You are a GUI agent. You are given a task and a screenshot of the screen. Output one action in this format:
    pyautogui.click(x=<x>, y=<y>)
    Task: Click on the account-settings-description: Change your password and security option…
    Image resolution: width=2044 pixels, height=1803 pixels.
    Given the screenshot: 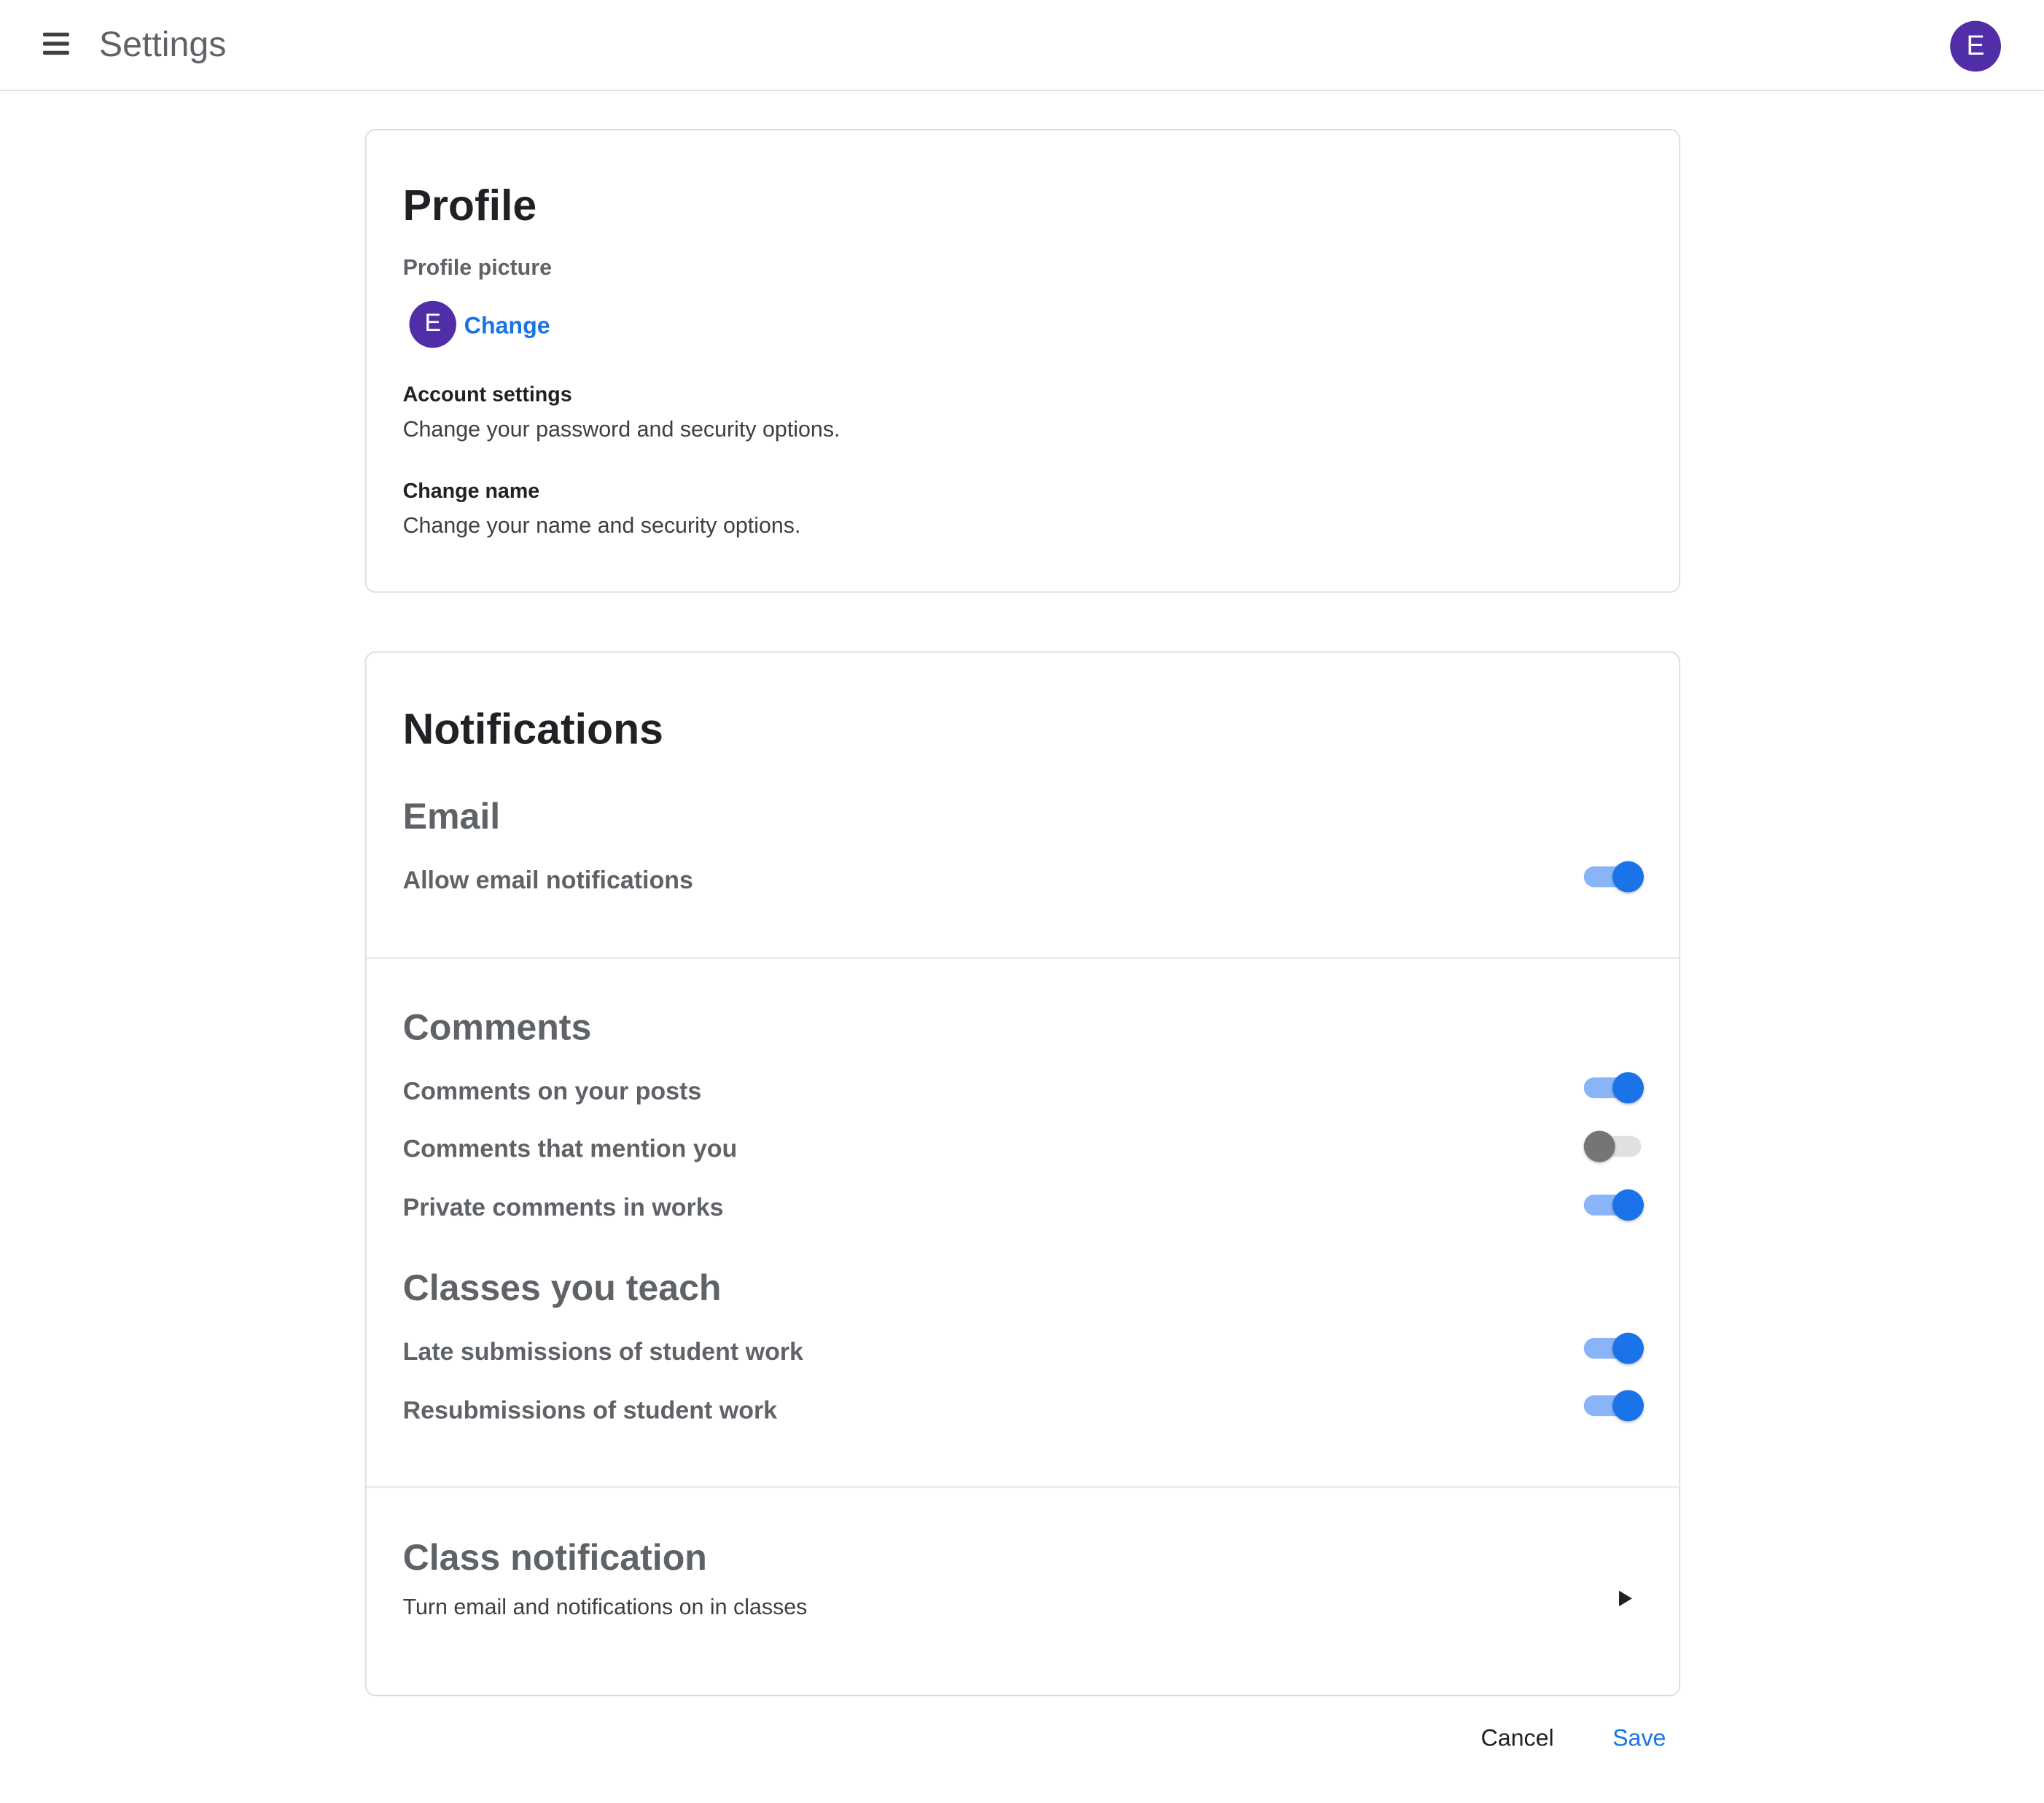 What is the action you would take?
    pyautogui.click(x=621, y=429)
    